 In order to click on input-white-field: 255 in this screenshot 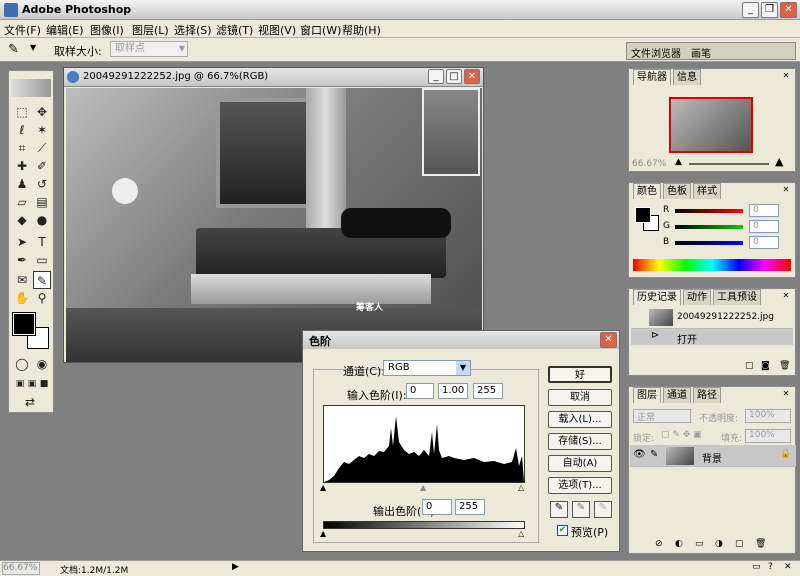, I will do `click(488, 391)`.